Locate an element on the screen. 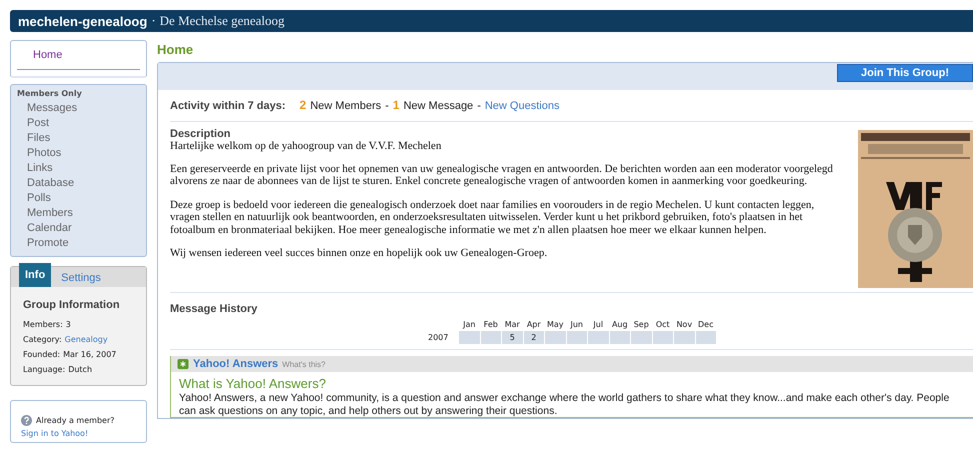  info-label: Members: is located at coordinates (43, 324).